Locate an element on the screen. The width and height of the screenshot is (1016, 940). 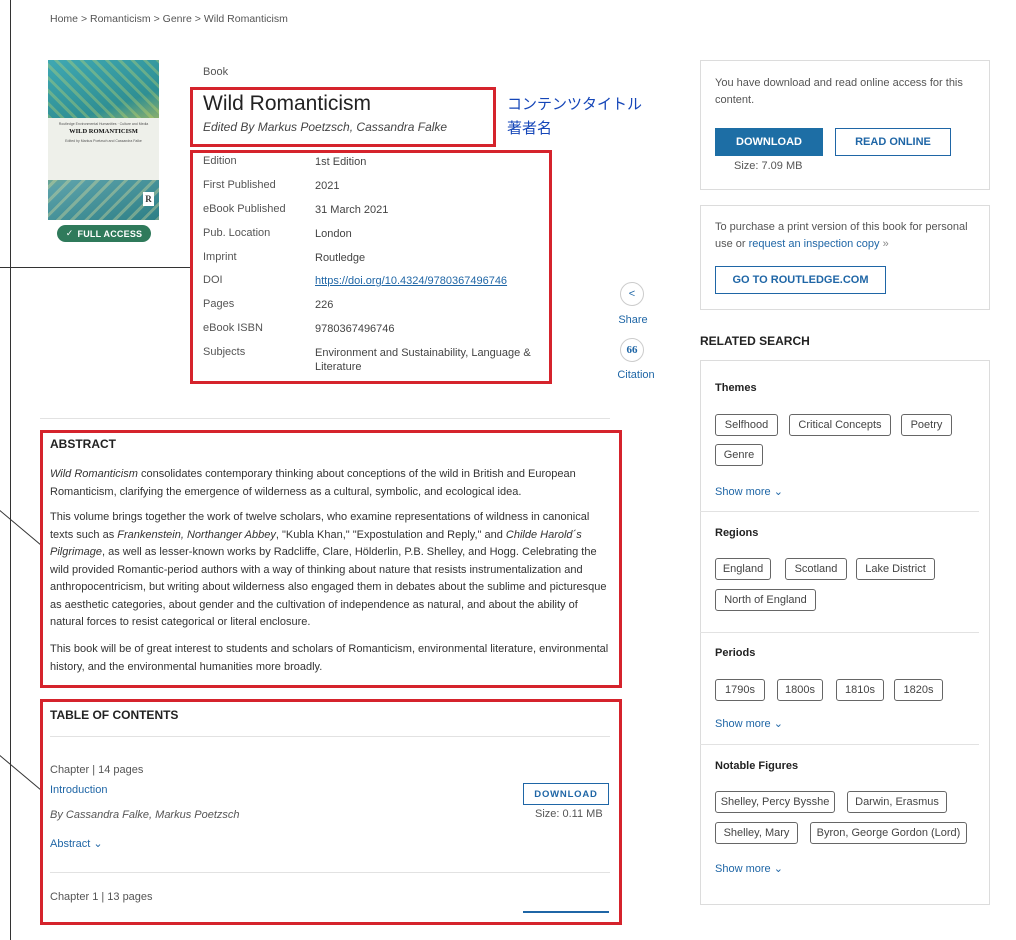
full-access-label: FULL ACCESS is located at coordinates (110, 233).